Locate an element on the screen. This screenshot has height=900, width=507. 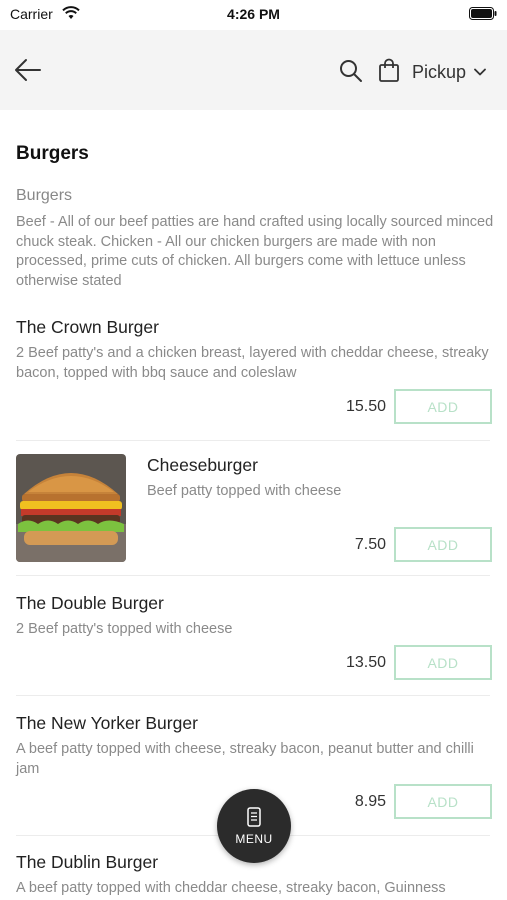
item-title: Cheeseburger is located at coordinates (202, 465).